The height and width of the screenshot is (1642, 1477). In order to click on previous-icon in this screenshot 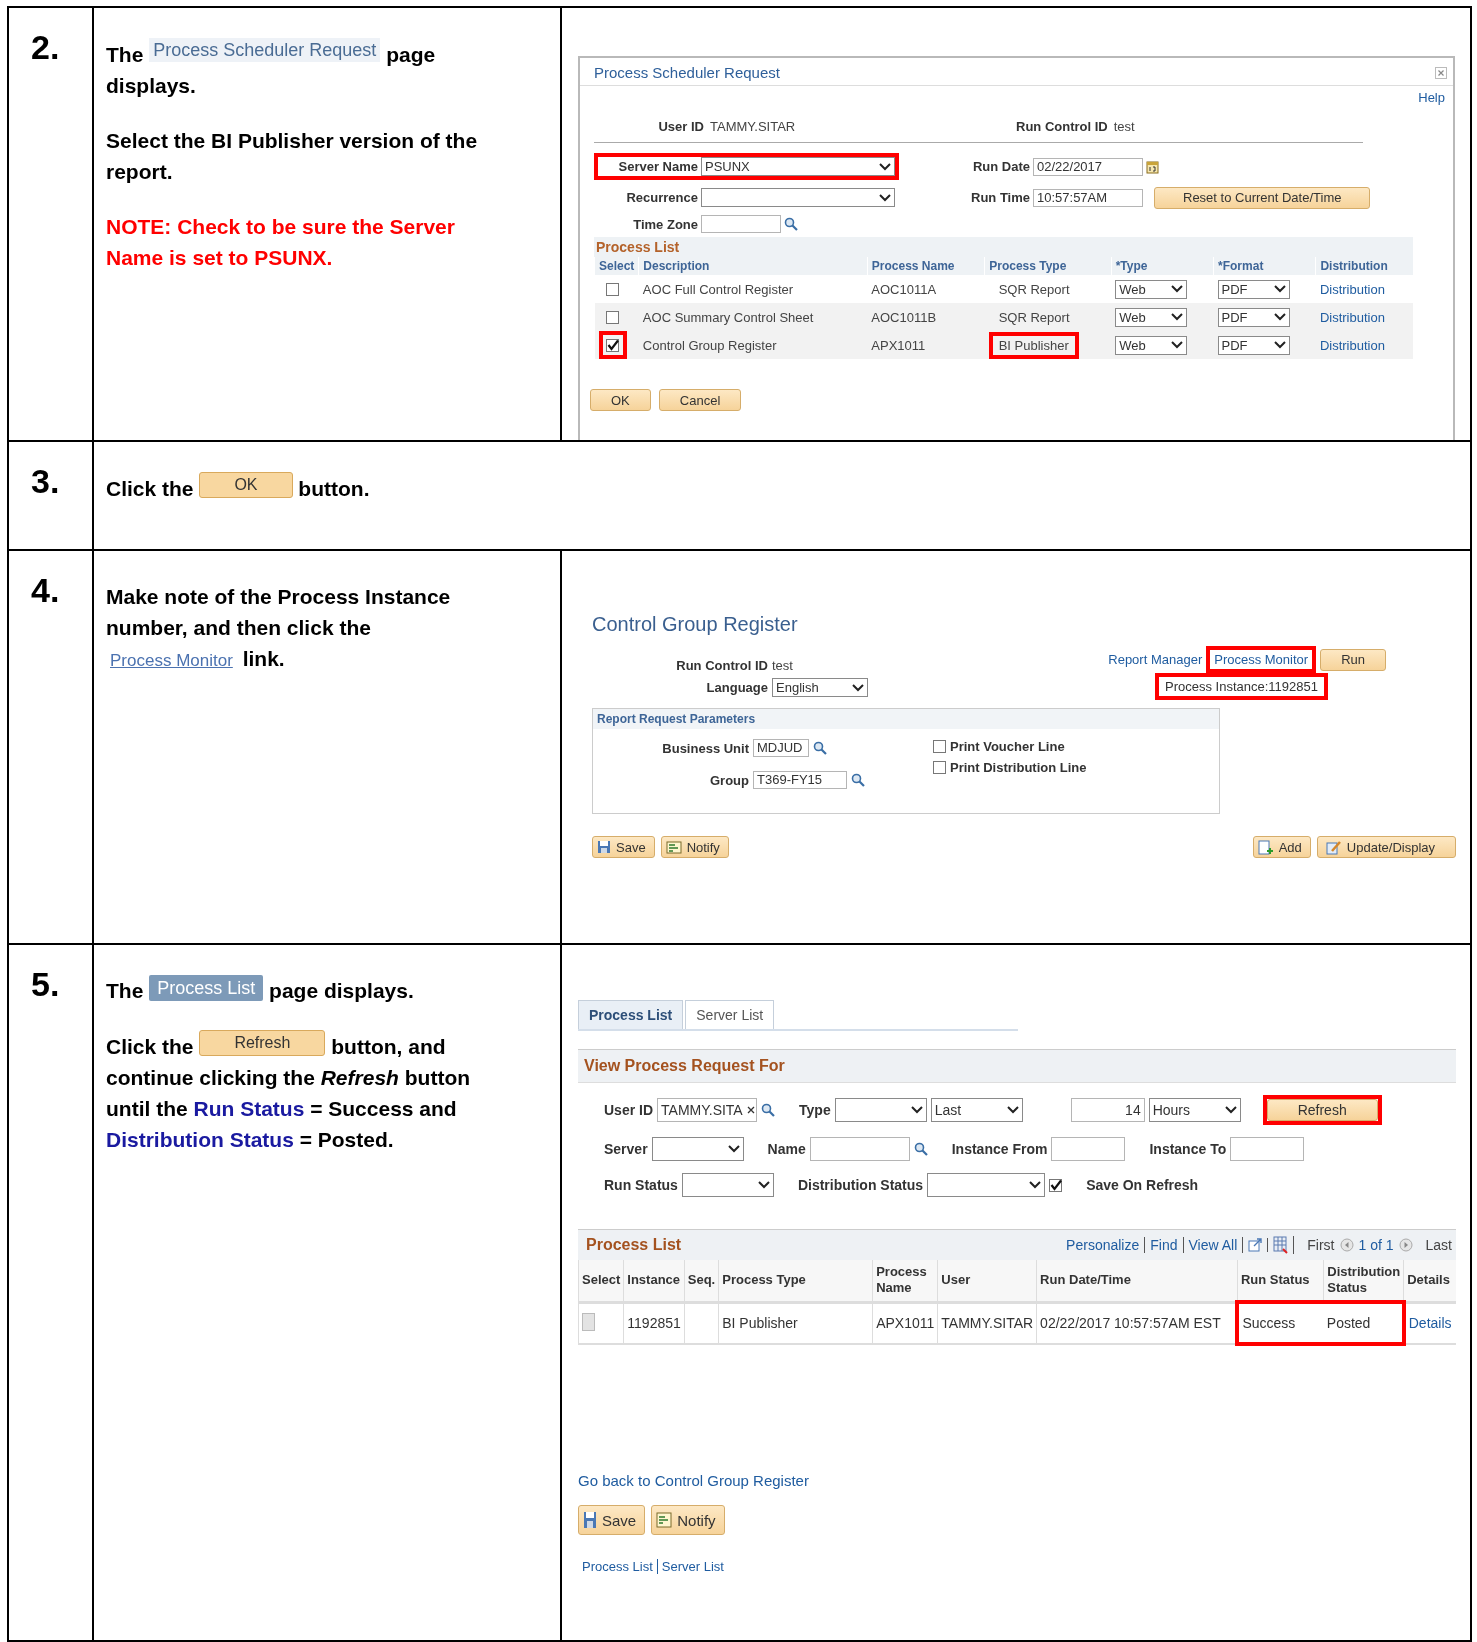, I will do `click(1346, 1245)`.